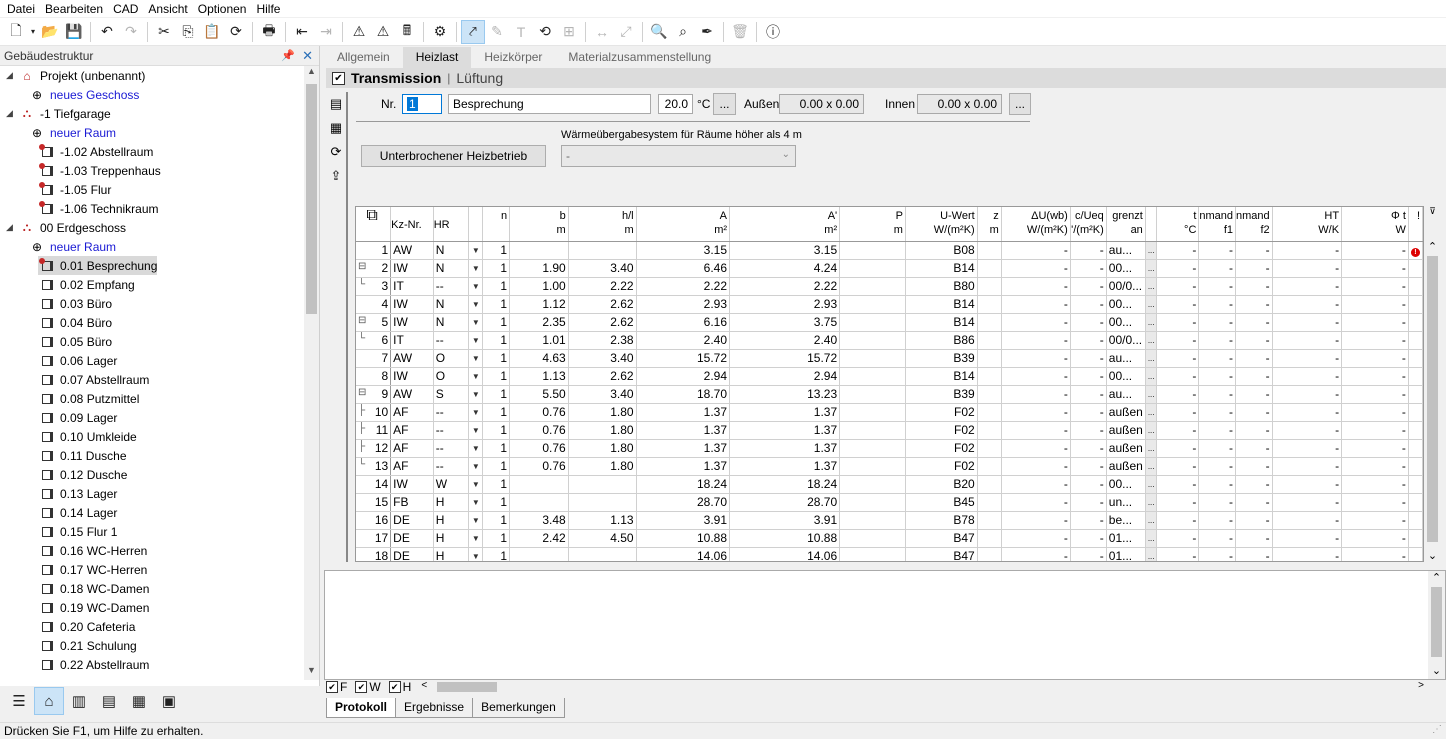 Image resolution: width=1446 pixels, height=739 pixels. What do you see at coordinates (453, 156) in the screenshot?
I see `interrupted-heating-button: Unterbrochener Heizbetrieb` at bounding box center [453, 156].